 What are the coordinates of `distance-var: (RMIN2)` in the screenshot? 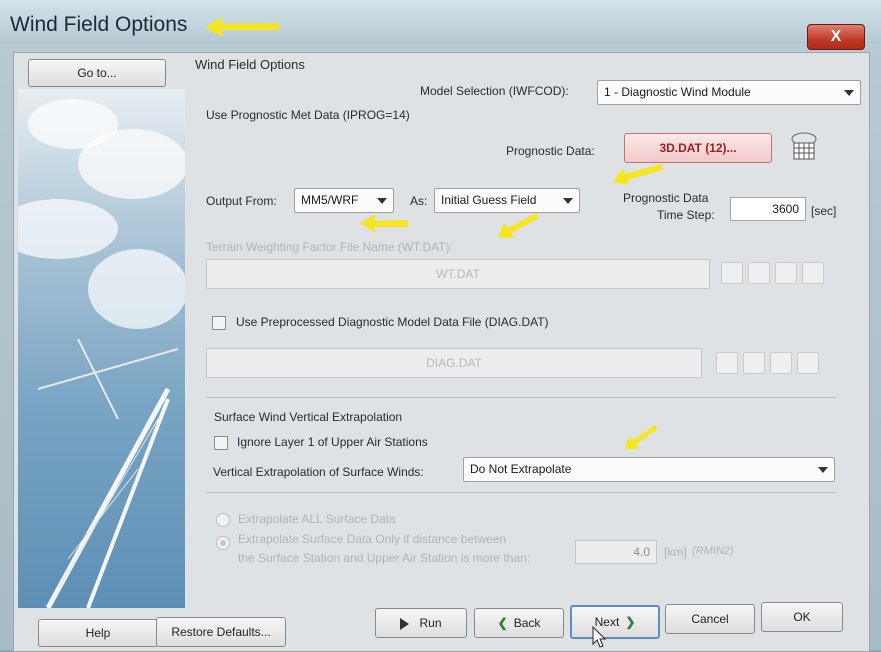 It's located at (713, 551).